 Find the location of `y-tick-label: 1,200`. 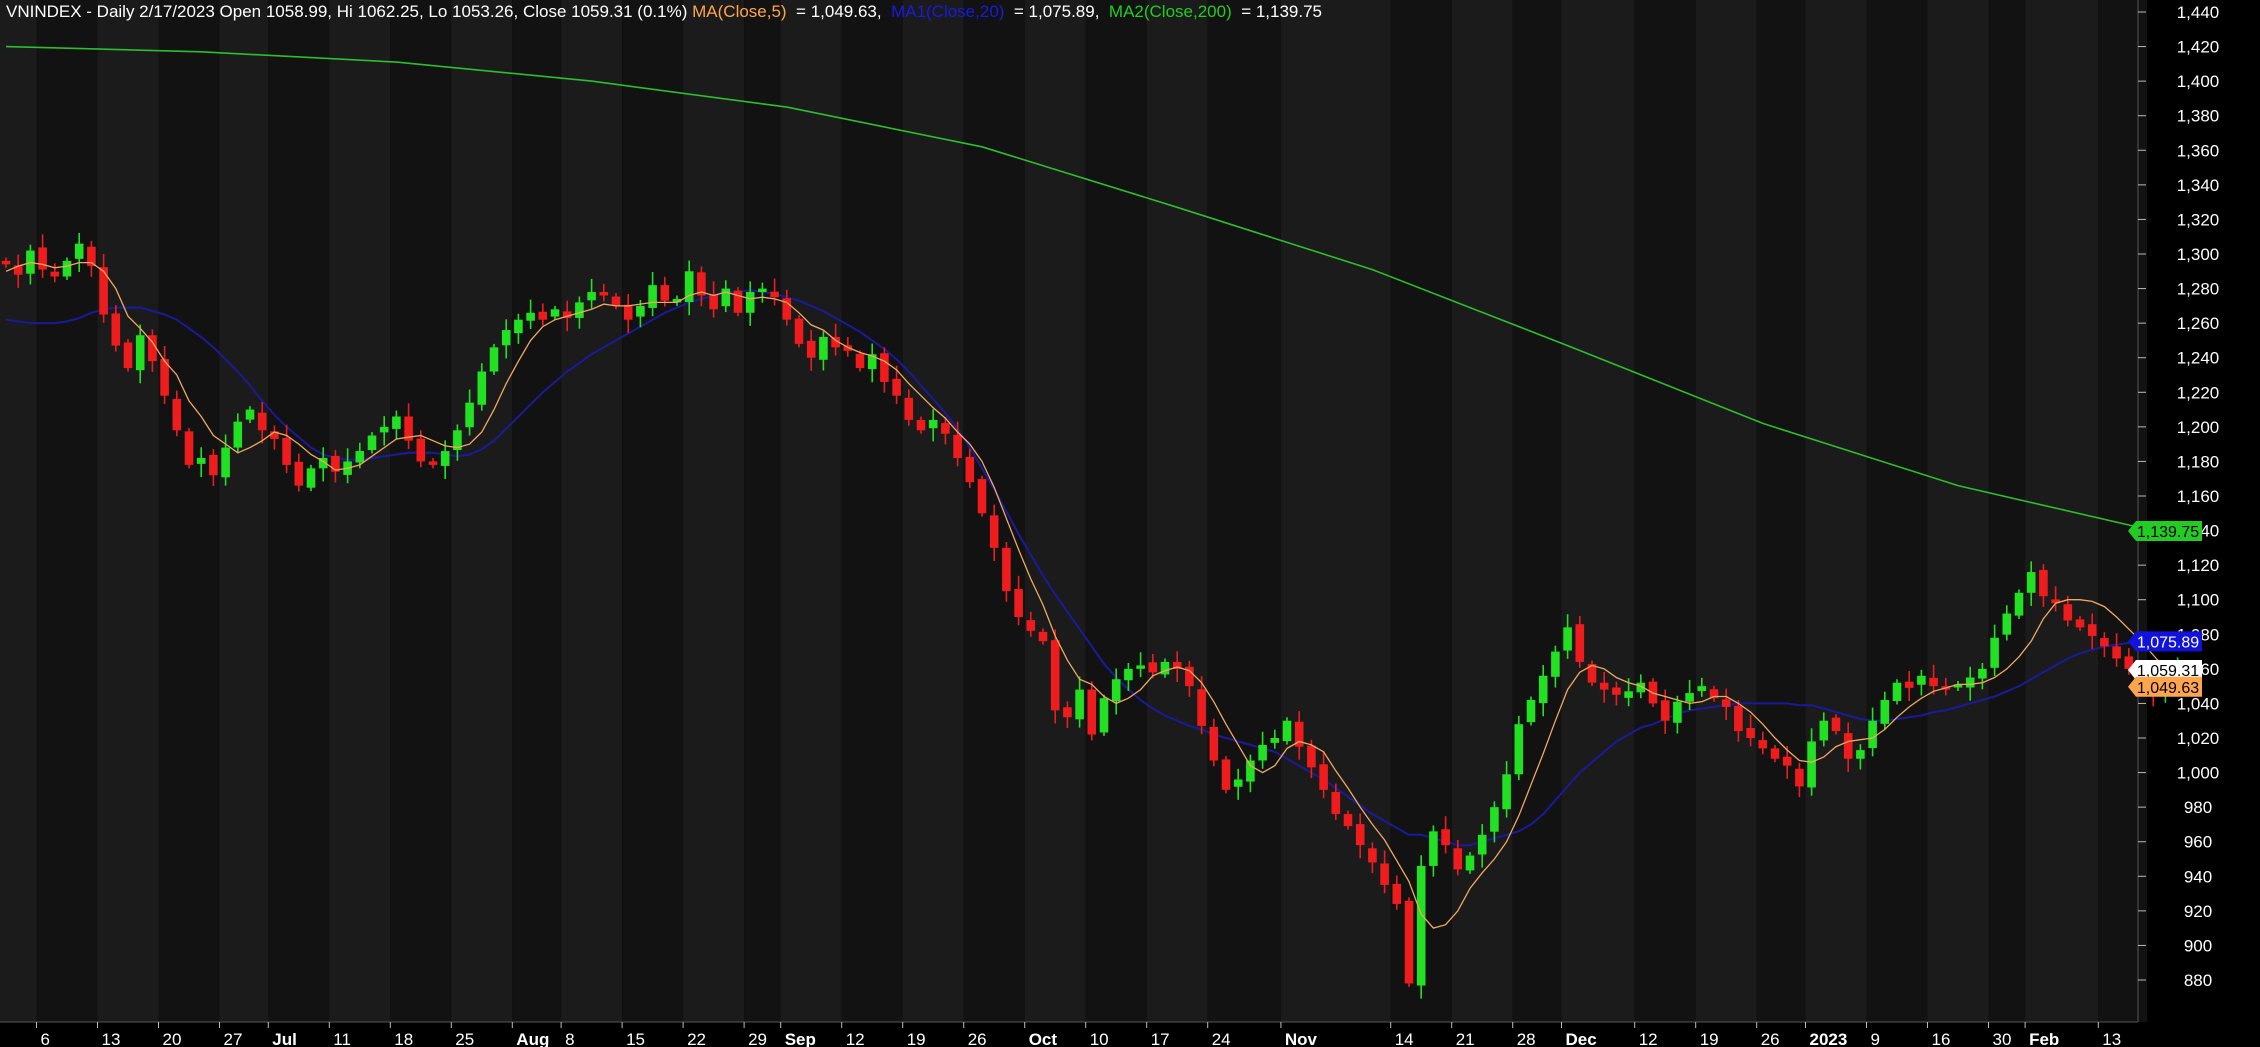

y-tick-label: 1,200 is located at coordinates (2198, 427).